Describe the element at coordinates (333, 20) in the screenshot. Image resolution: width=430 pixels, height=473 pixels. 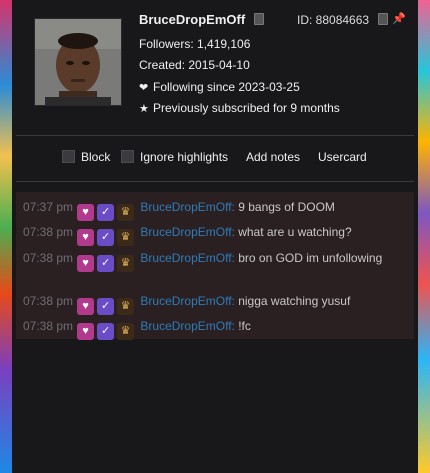
I see `user-id-text: ID: 88084663` at that location.